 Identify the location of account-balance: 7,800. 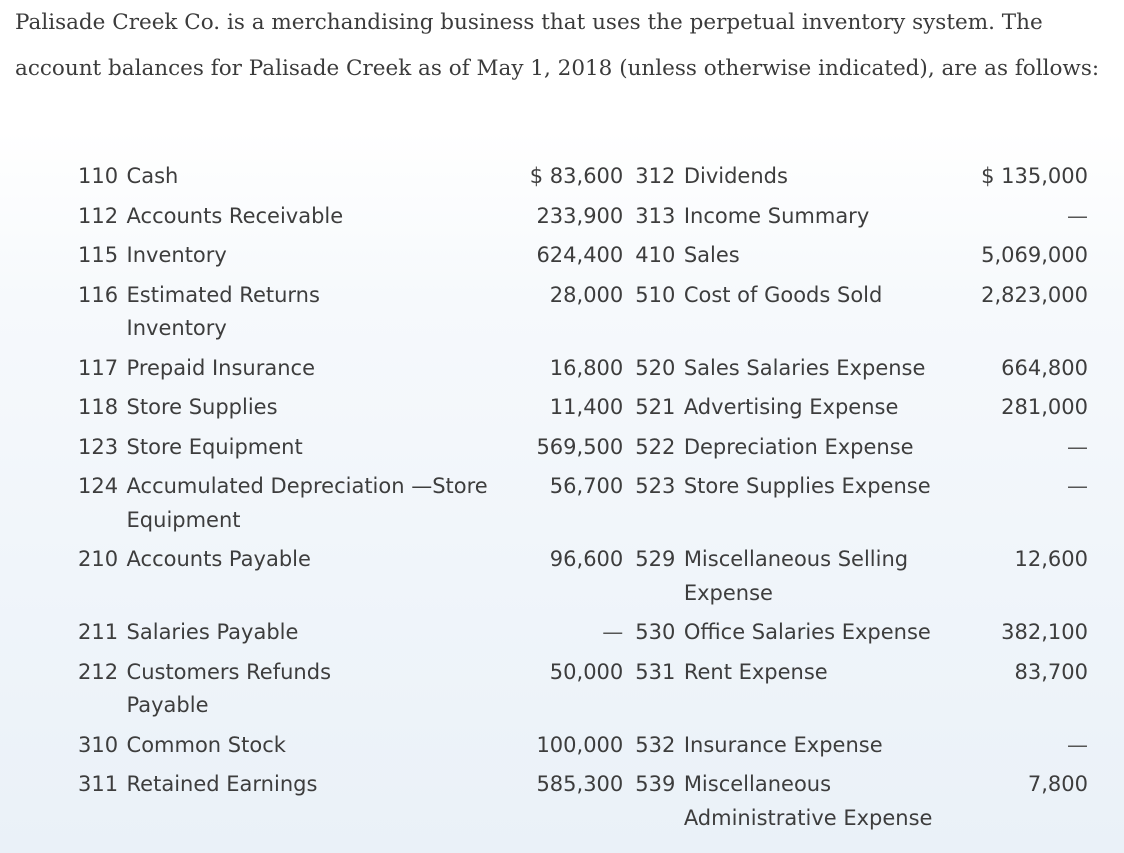
(1057, 784).